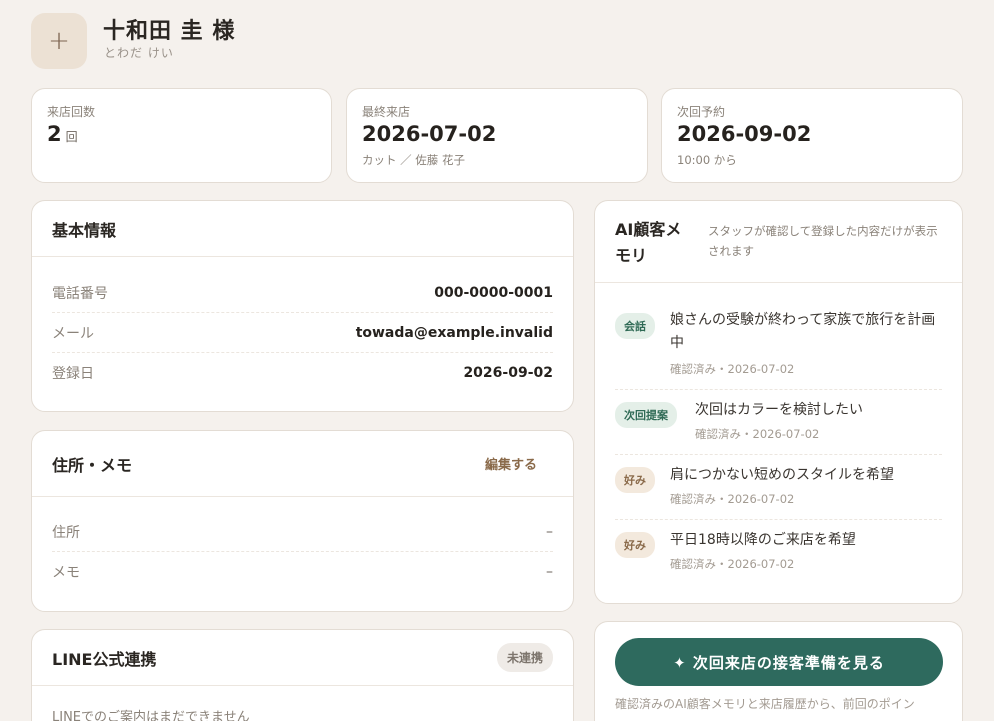 This screenshot has height=721, width=994. Describe the element at coordinates (779, 410) in the screenshot. I see `memory-text: 次回はカラーを検討したい` at that location.